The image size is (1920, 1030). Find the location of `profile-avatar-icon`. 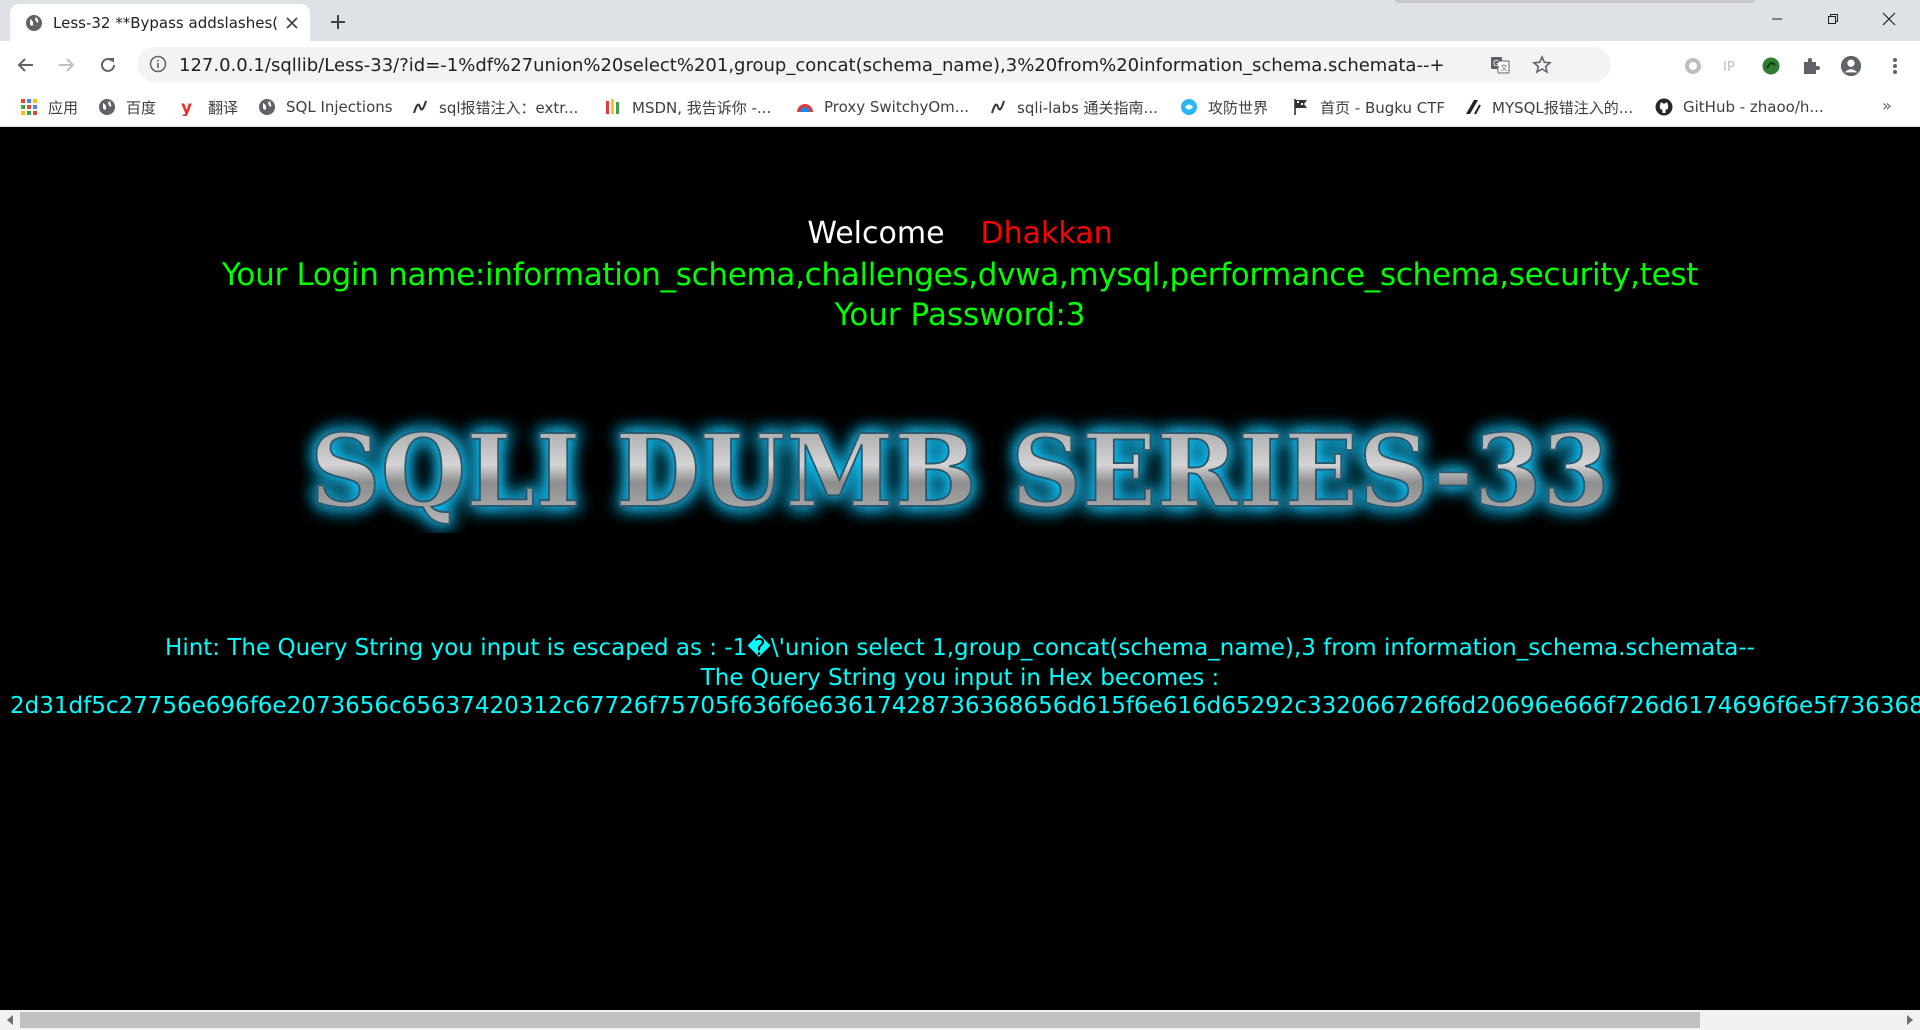

profile-avatar-icon is located at coordinates (1851, 66).